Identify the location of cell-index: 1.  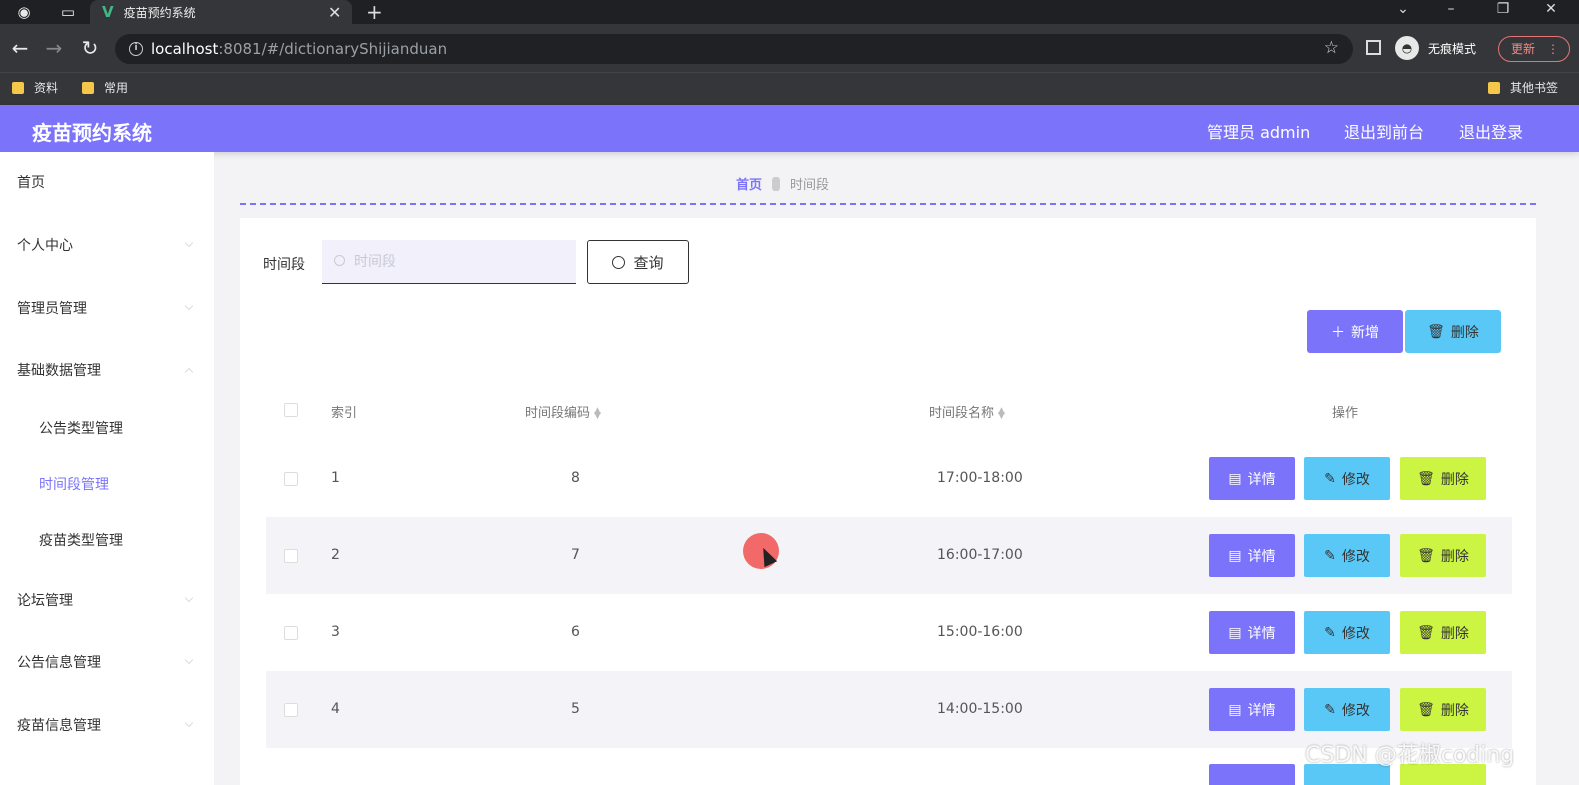
(335, 478).